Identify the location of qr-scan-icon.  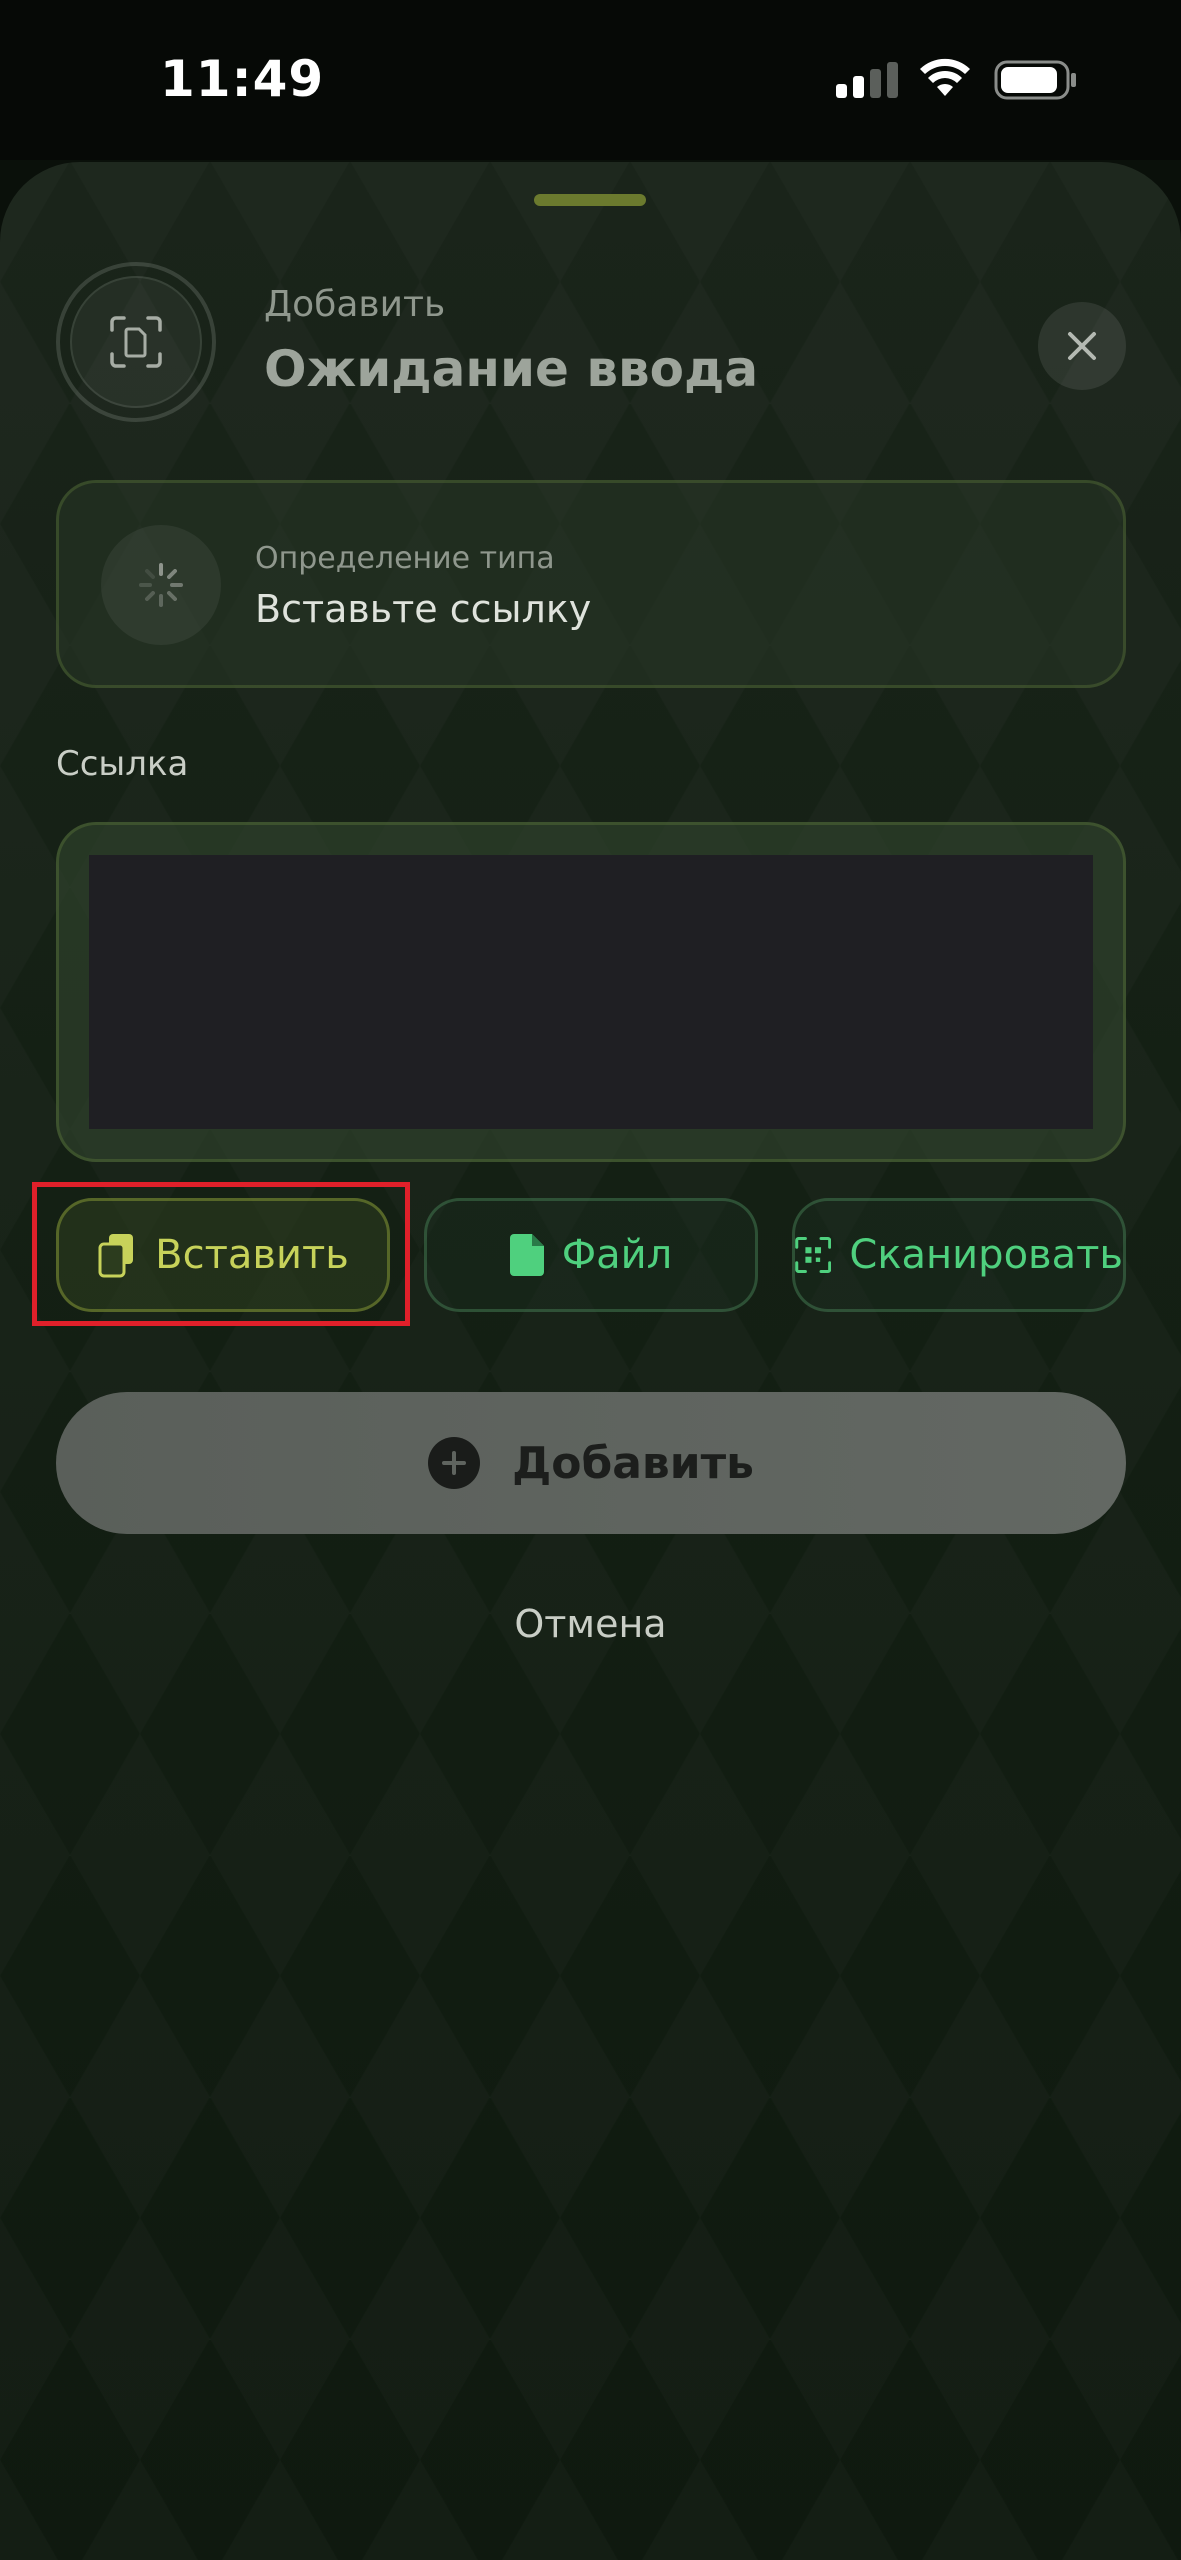
(813, 1255).